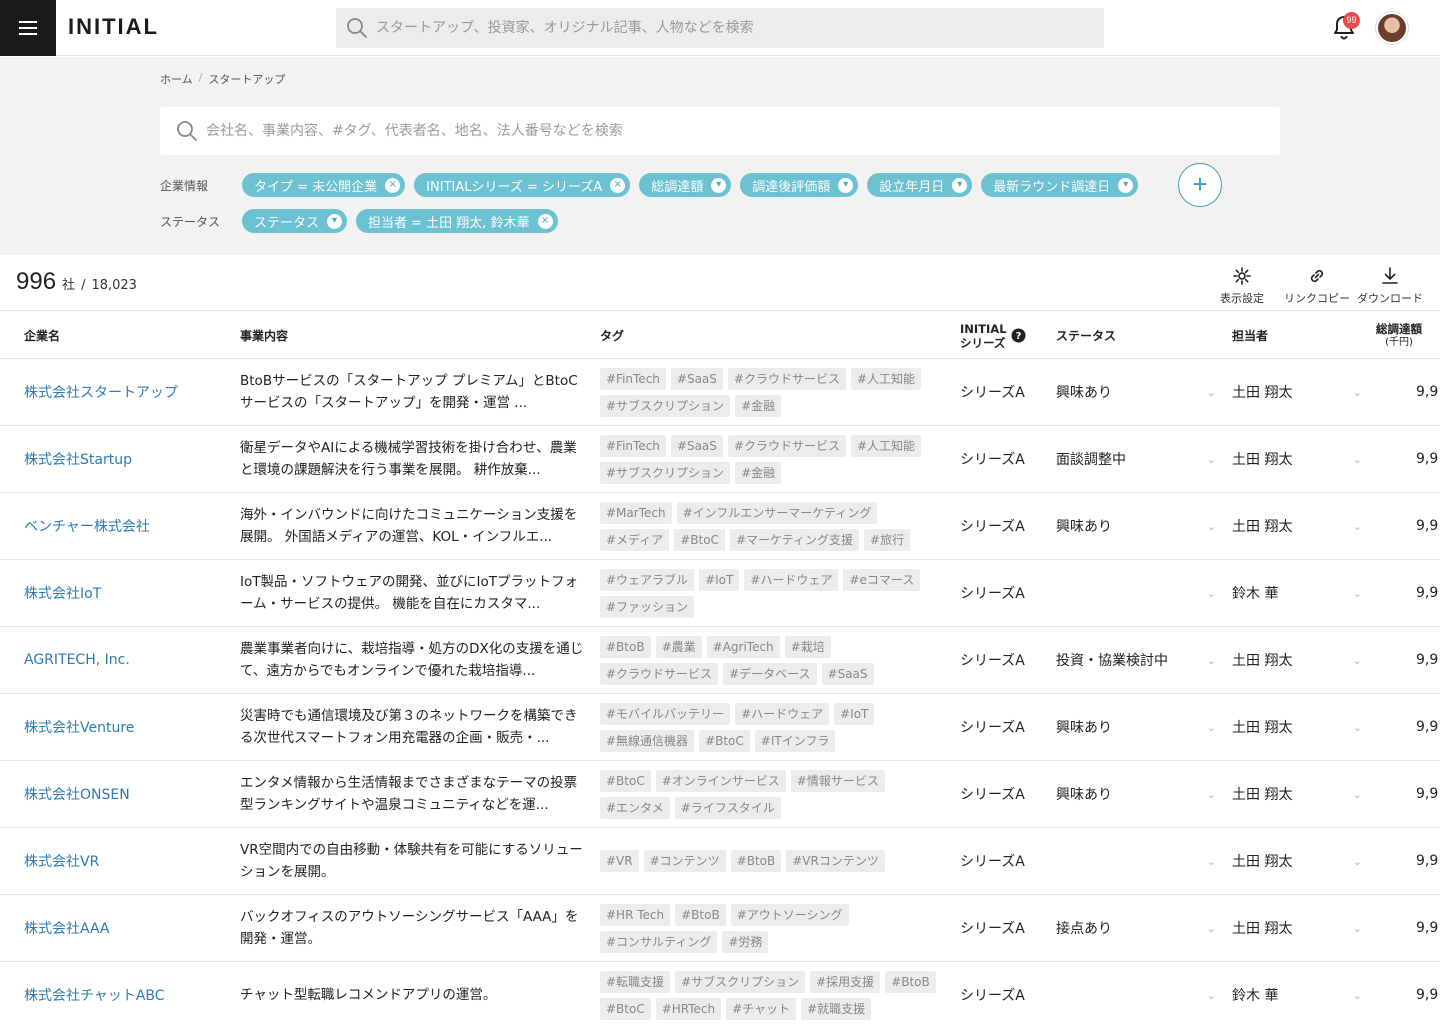  I want to click on tag-chip: #HRTech, so click(688, 1008).